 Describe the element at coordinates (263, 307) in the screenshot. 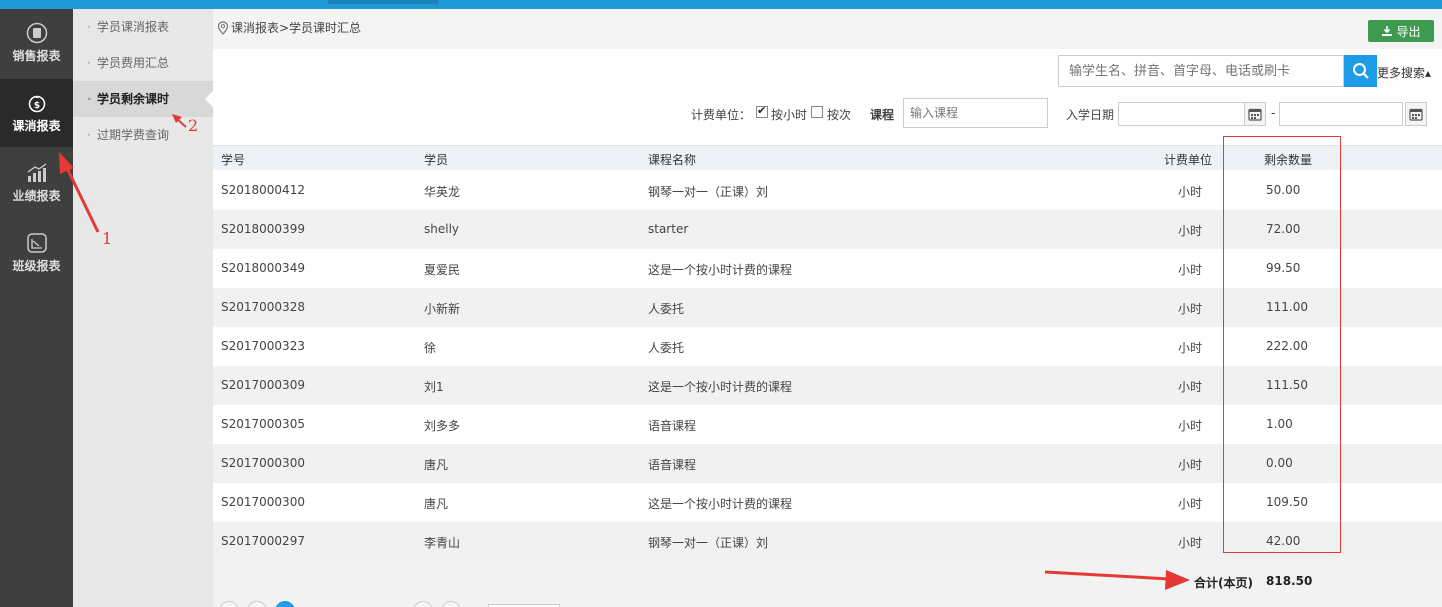

I see `cell-id: S2017000328` at that location.